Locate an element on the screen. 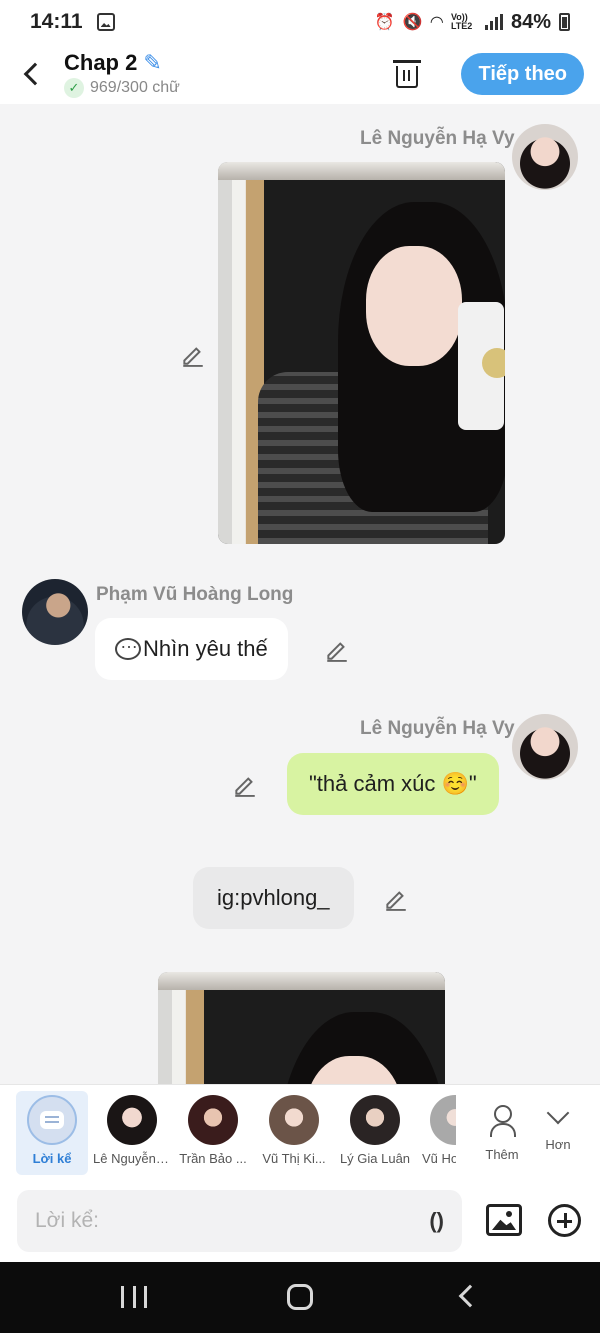  wifi-icon: ◠ is located at coordinates (436, 22).